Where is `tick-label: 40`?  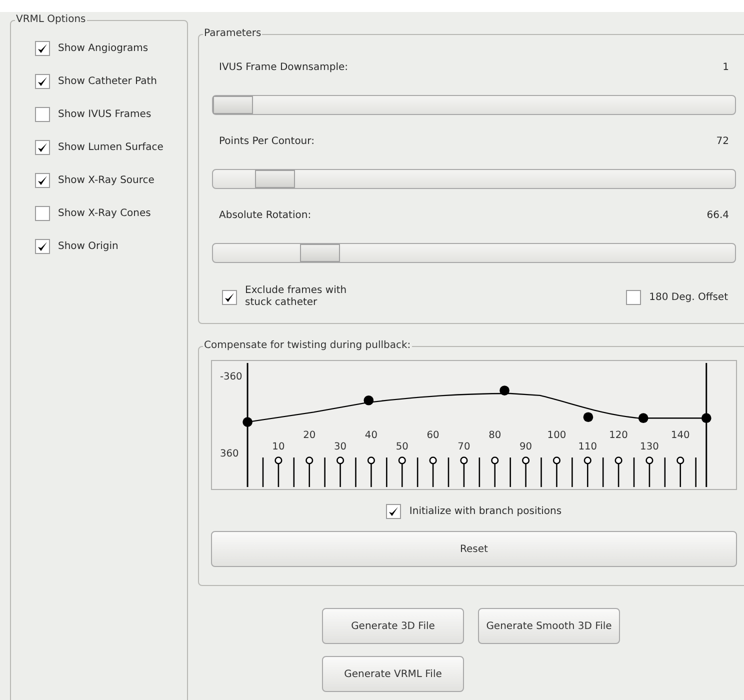
tick-label: 40 is located at coordinates (371, 435).